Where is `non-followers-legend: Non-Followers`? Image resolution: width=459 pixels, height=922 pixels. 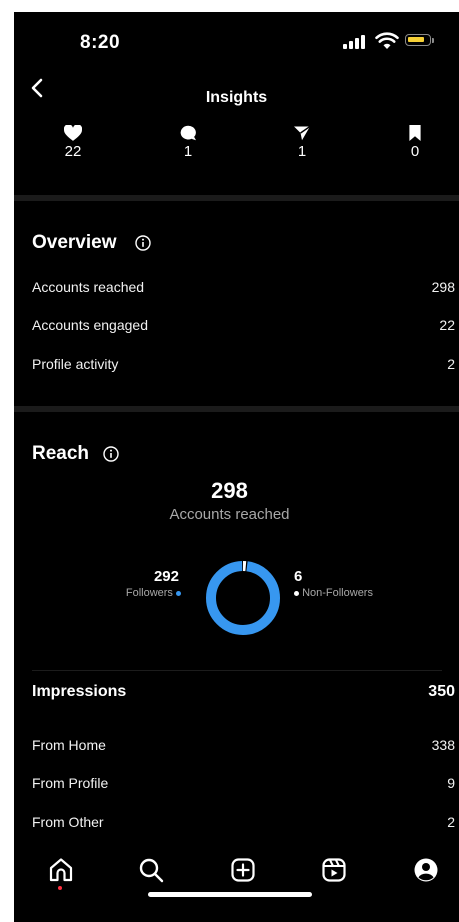
non-followers-legend: Non-Followers is located at coordinates (333, 593).